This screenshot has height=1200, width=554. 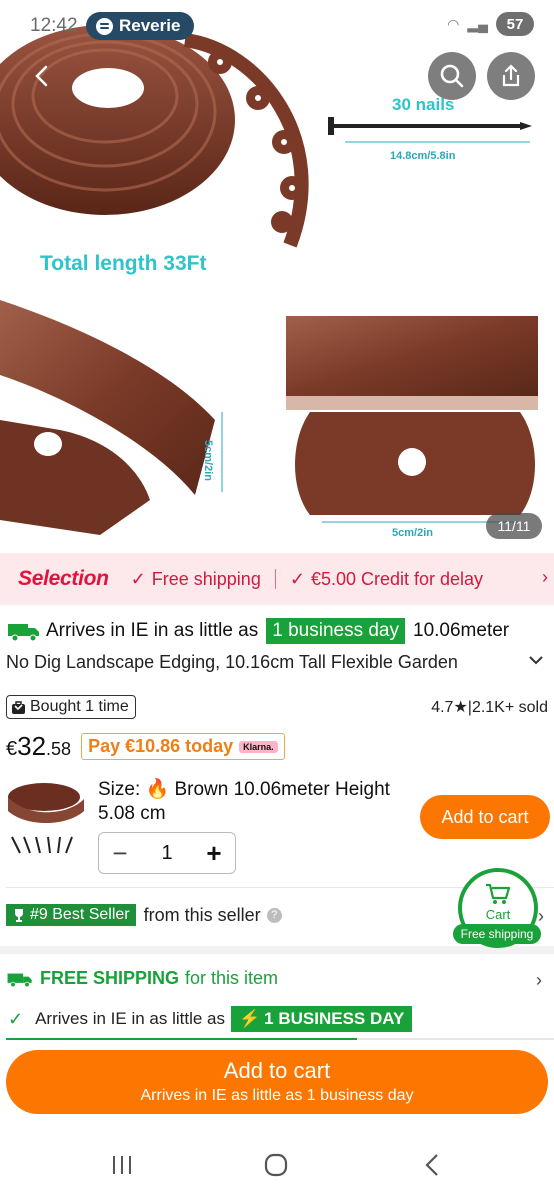 I want to click on free-shipping-strong: FREE SHIPPING, so click(x=110, y=978).